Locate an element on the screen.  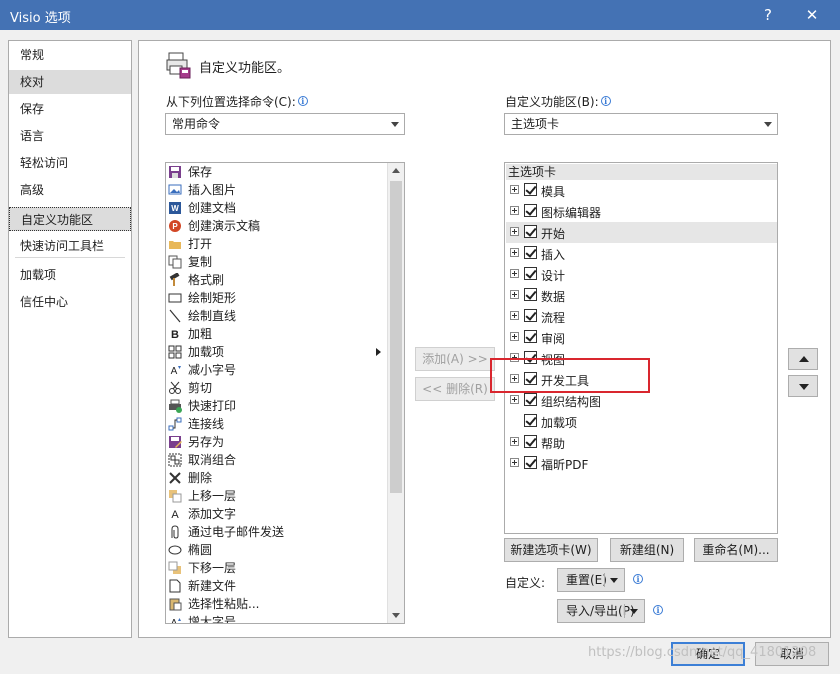
command-item: 格式刷 is located at coordinates (276, 280).